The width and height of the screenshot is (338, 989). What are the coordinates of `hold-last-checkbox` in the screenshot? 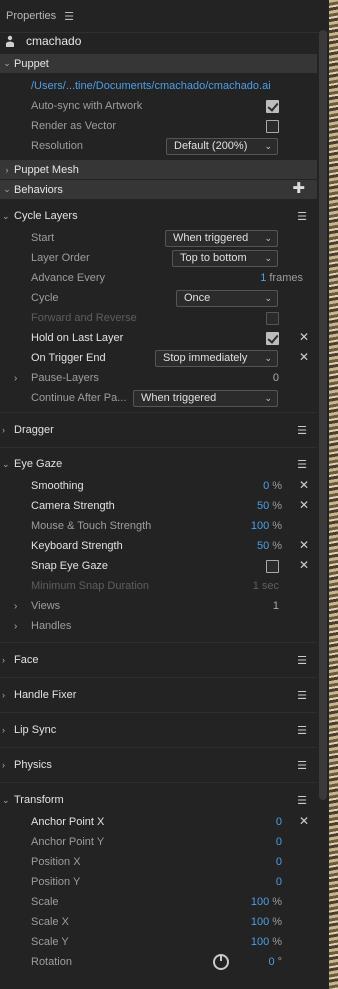 It's located at (272, 338).